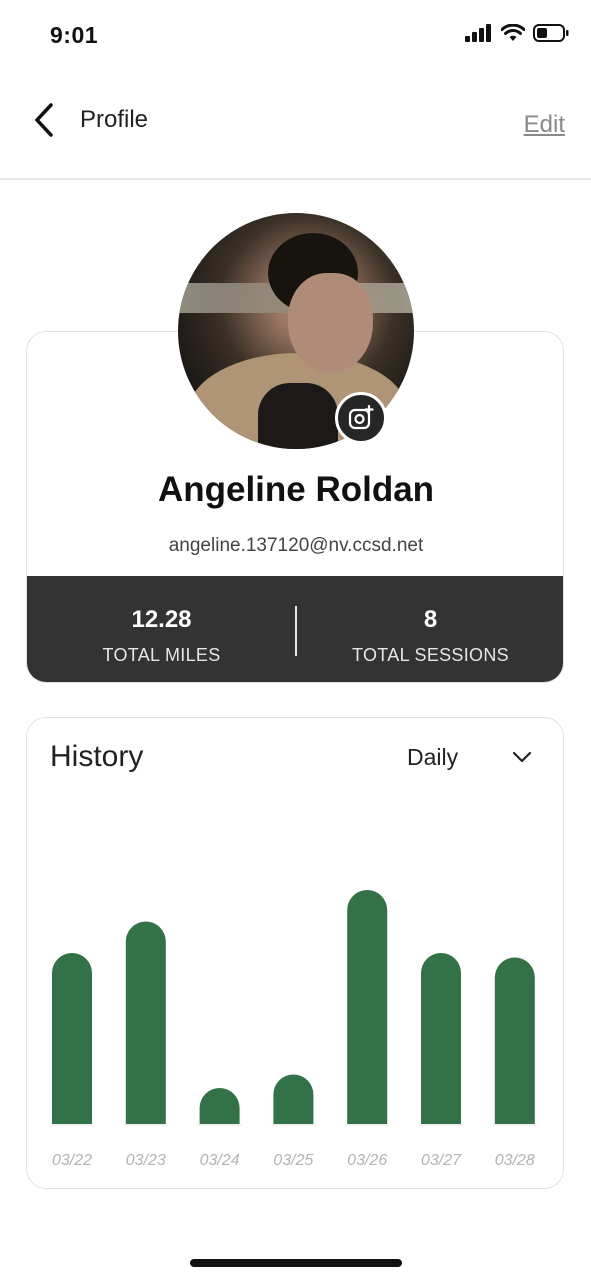 Image resolution: width=591 pixels, height=1280 pixels. Describe the element at coordinates (220, 1160) in the screenshot. I see `x-tick-label: 03/24` at that location.